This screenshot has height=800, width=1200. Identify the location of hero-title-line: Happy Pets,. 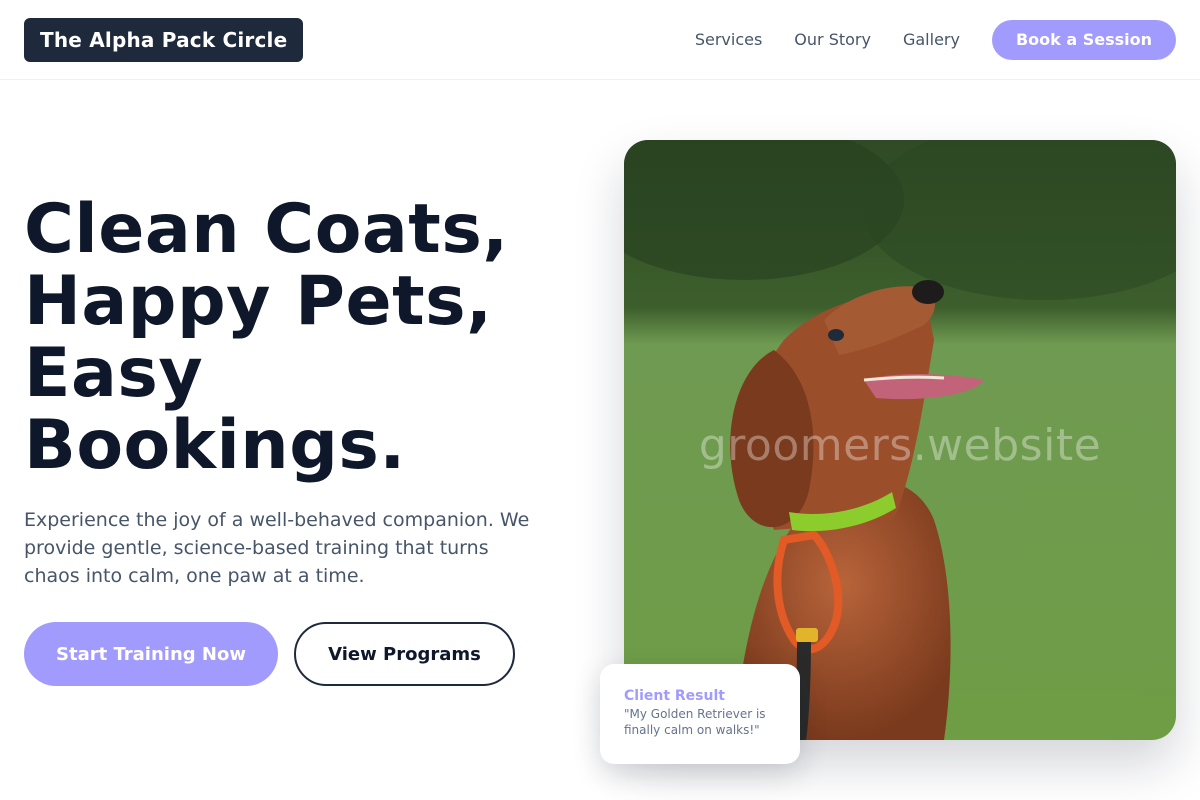
(258, 301).